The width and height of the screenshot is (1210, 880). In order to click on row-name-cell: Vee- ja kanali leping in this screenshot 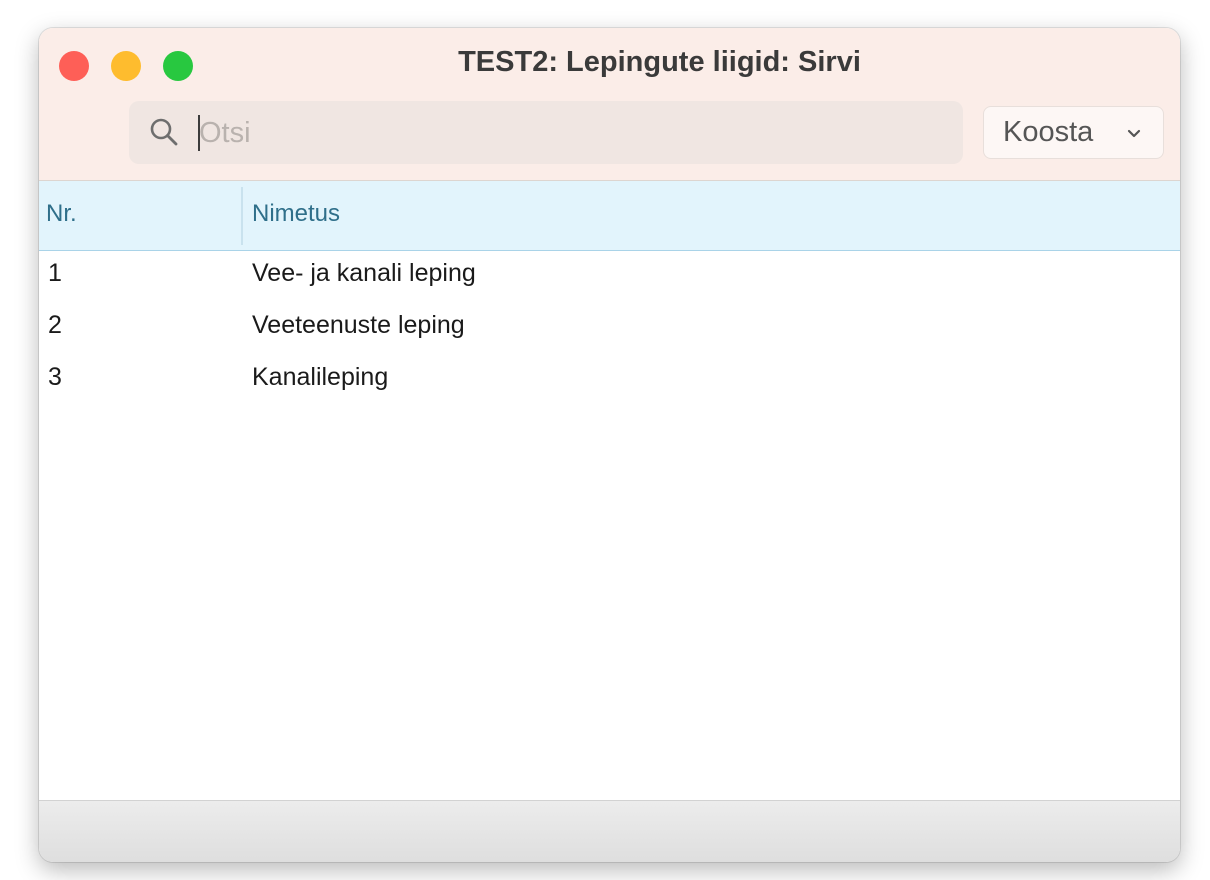, I will do `click(364, 273)`.